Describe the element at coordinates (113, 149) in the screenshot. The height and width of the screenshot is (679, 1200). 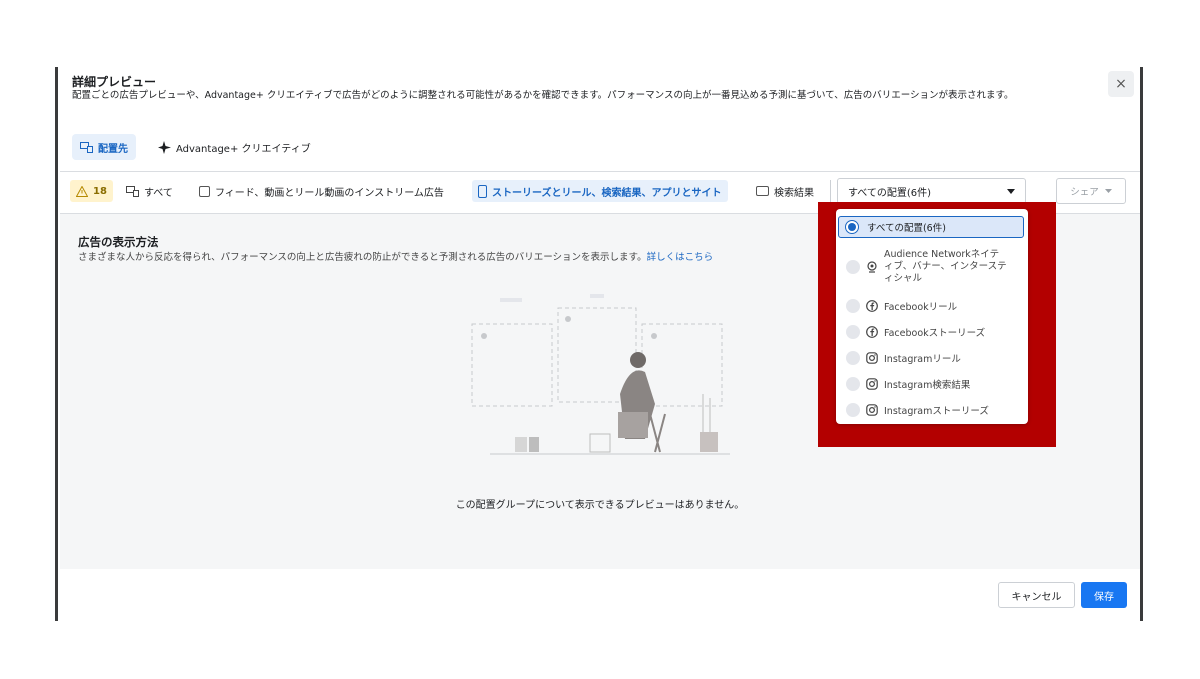
I see `tab-placement-label: 配置先` at that location.